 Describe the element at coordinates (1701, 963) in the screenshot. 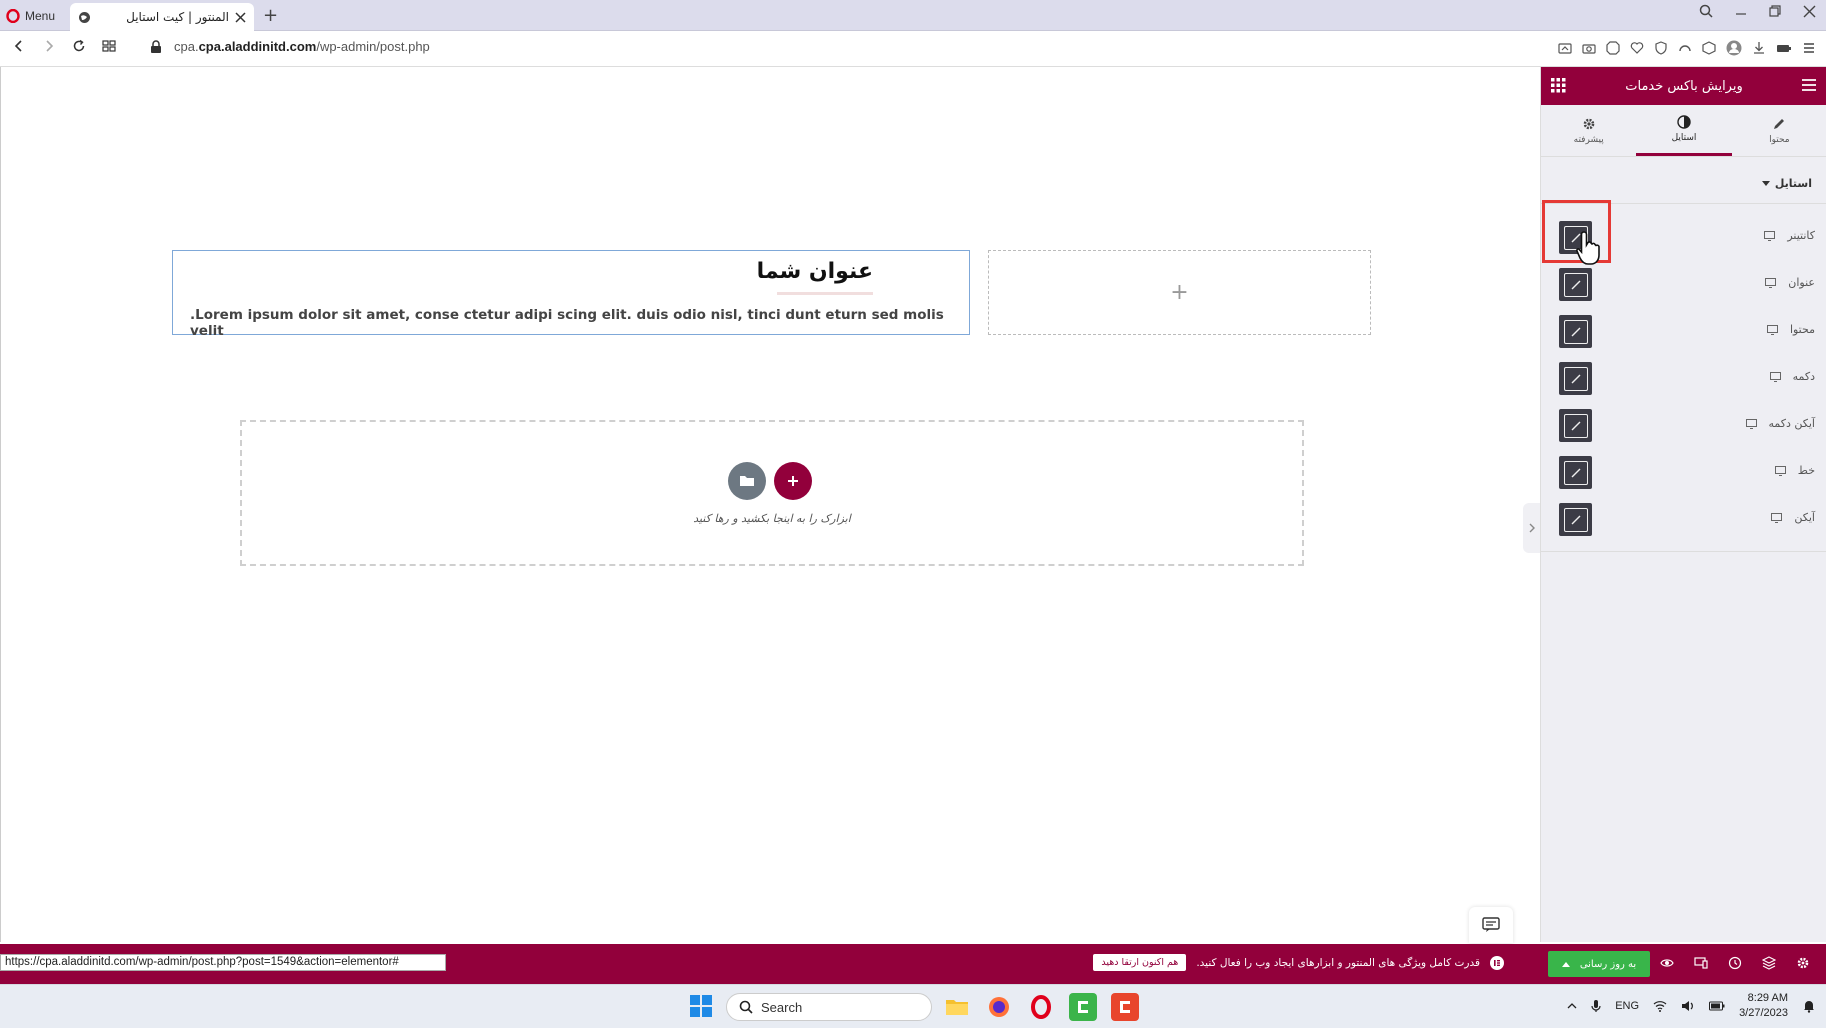

I see `responsive-mode-icon` at that location.